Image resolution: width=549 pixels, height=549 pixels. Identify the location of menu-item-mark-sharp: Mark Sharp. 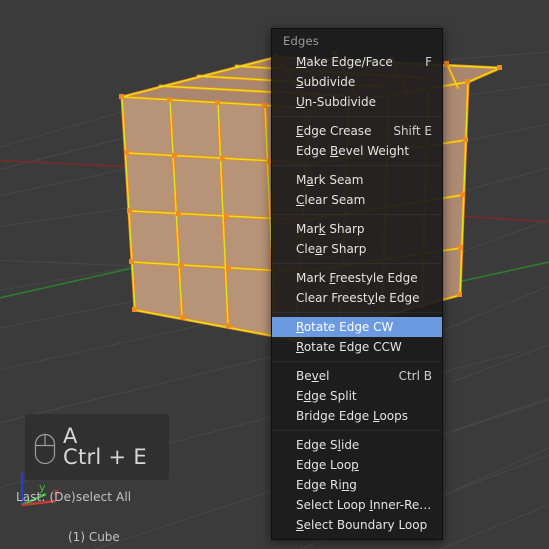
(357, 229).